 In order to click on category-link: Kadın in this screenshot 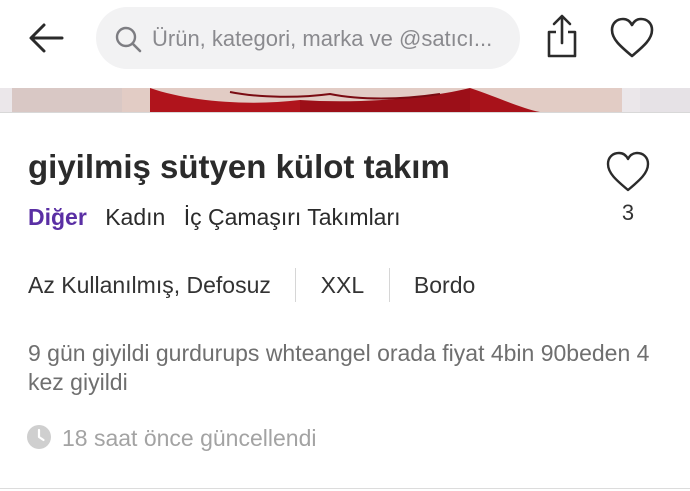, I will do `click(135, 217)`.